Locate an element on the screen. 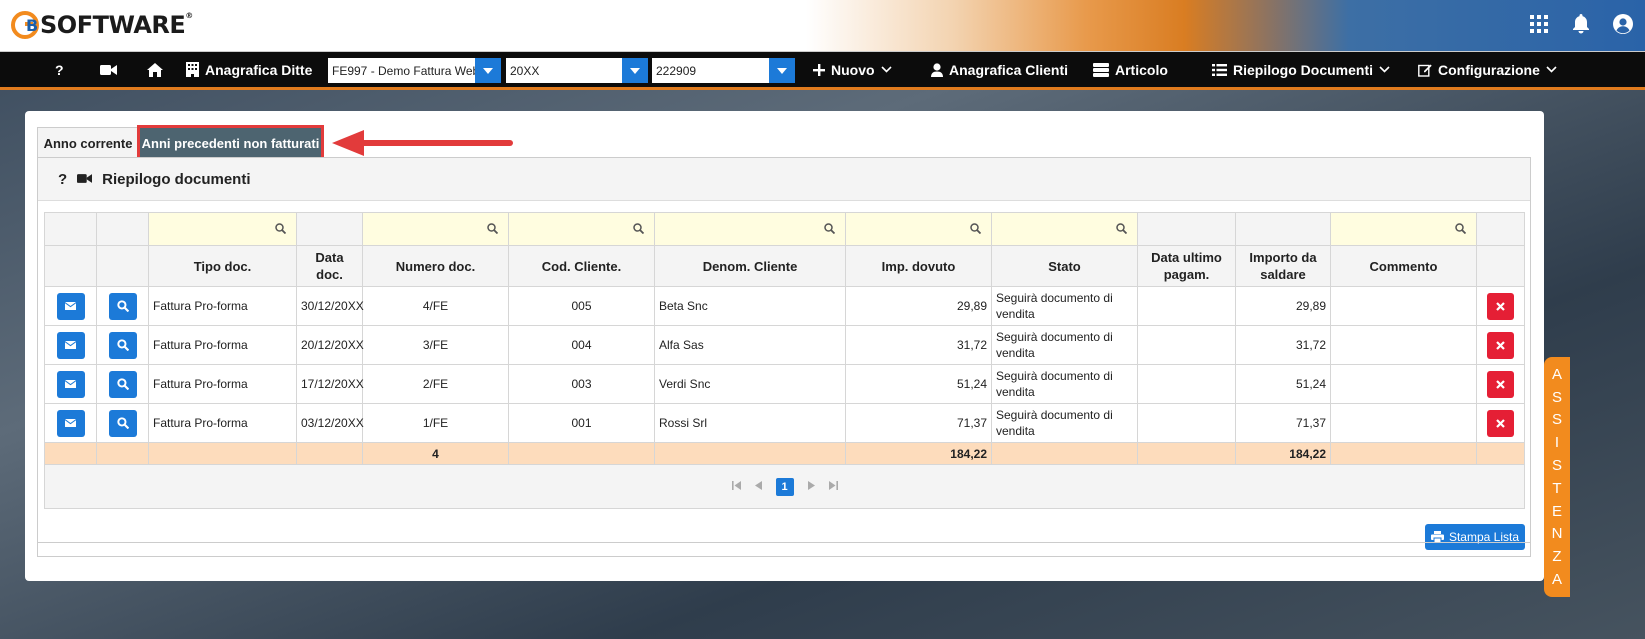 Image resolution: width=1645 pixels, height=639 pixels. user-account-icon is located at coordinates (1623, 24).